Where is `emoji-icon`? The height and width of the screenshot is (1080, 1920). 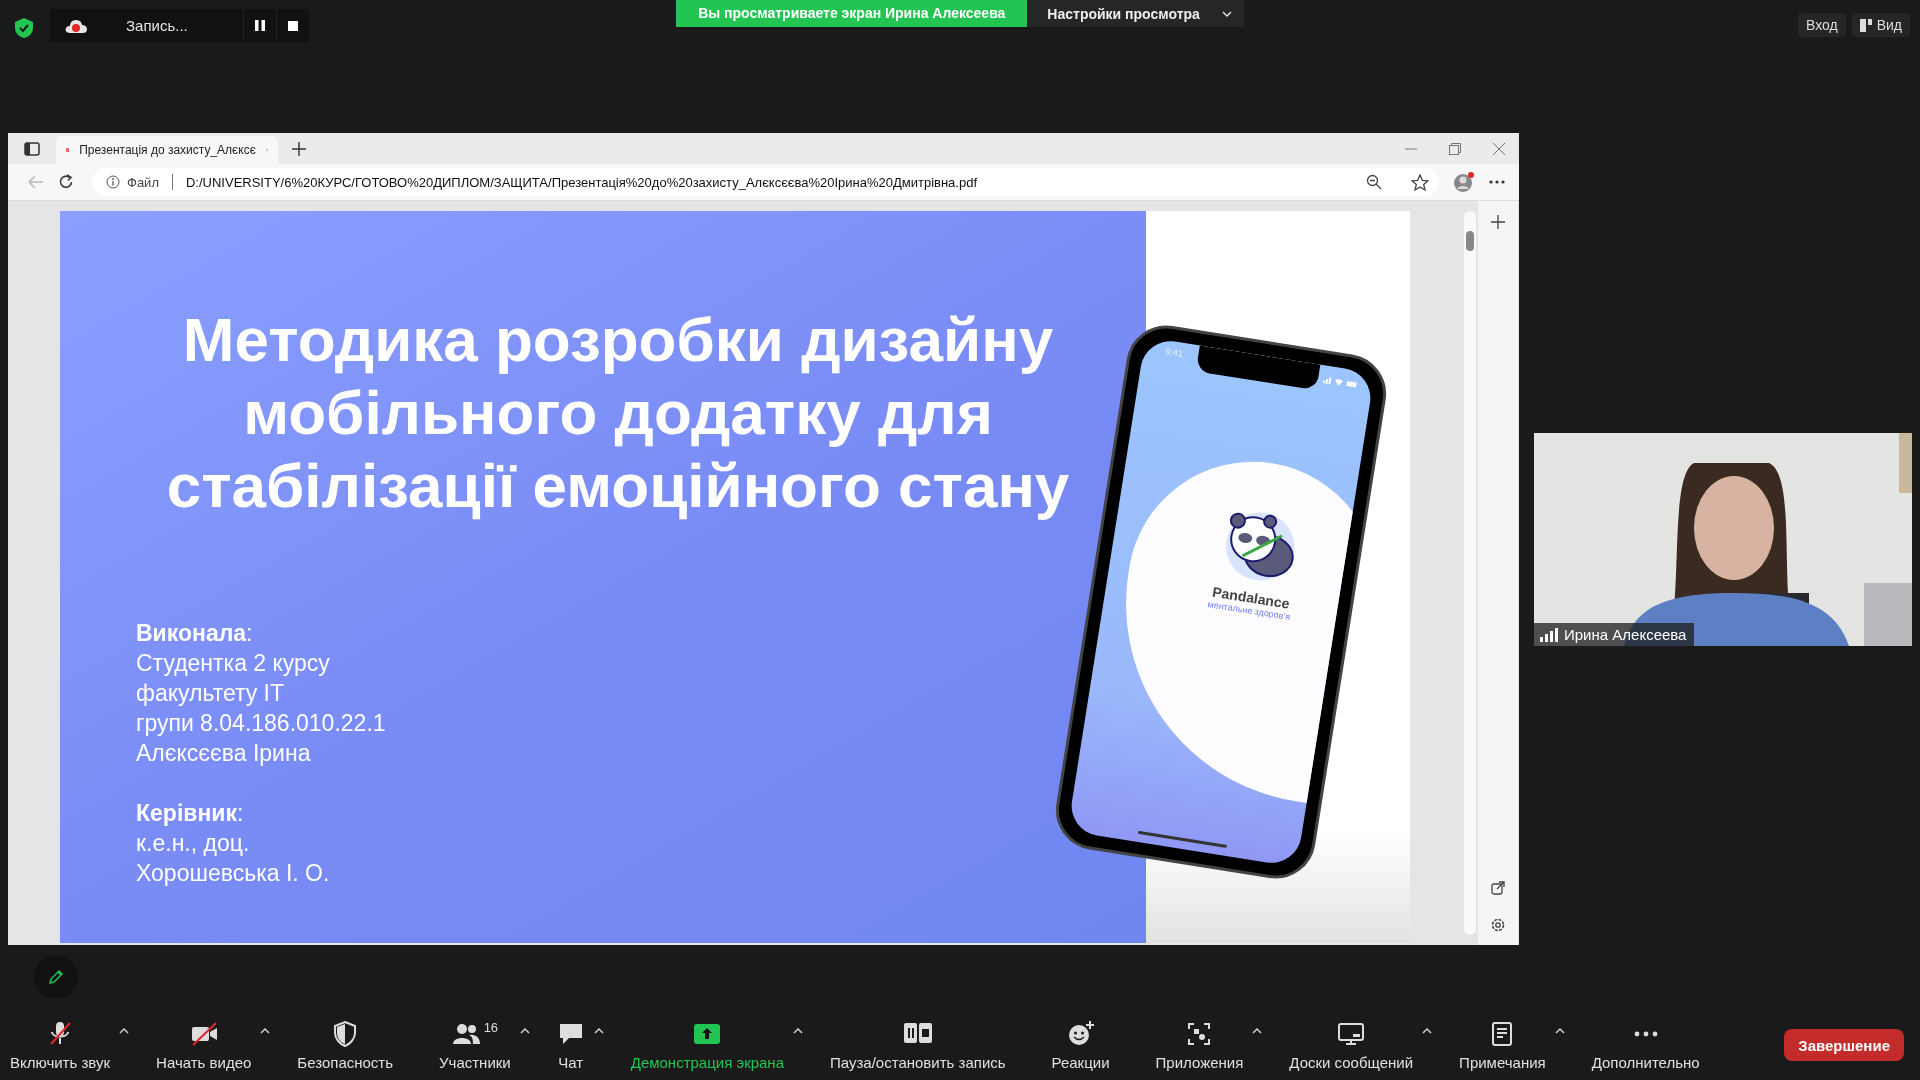
emoji-icon is located at coordinates (1080, 1033).